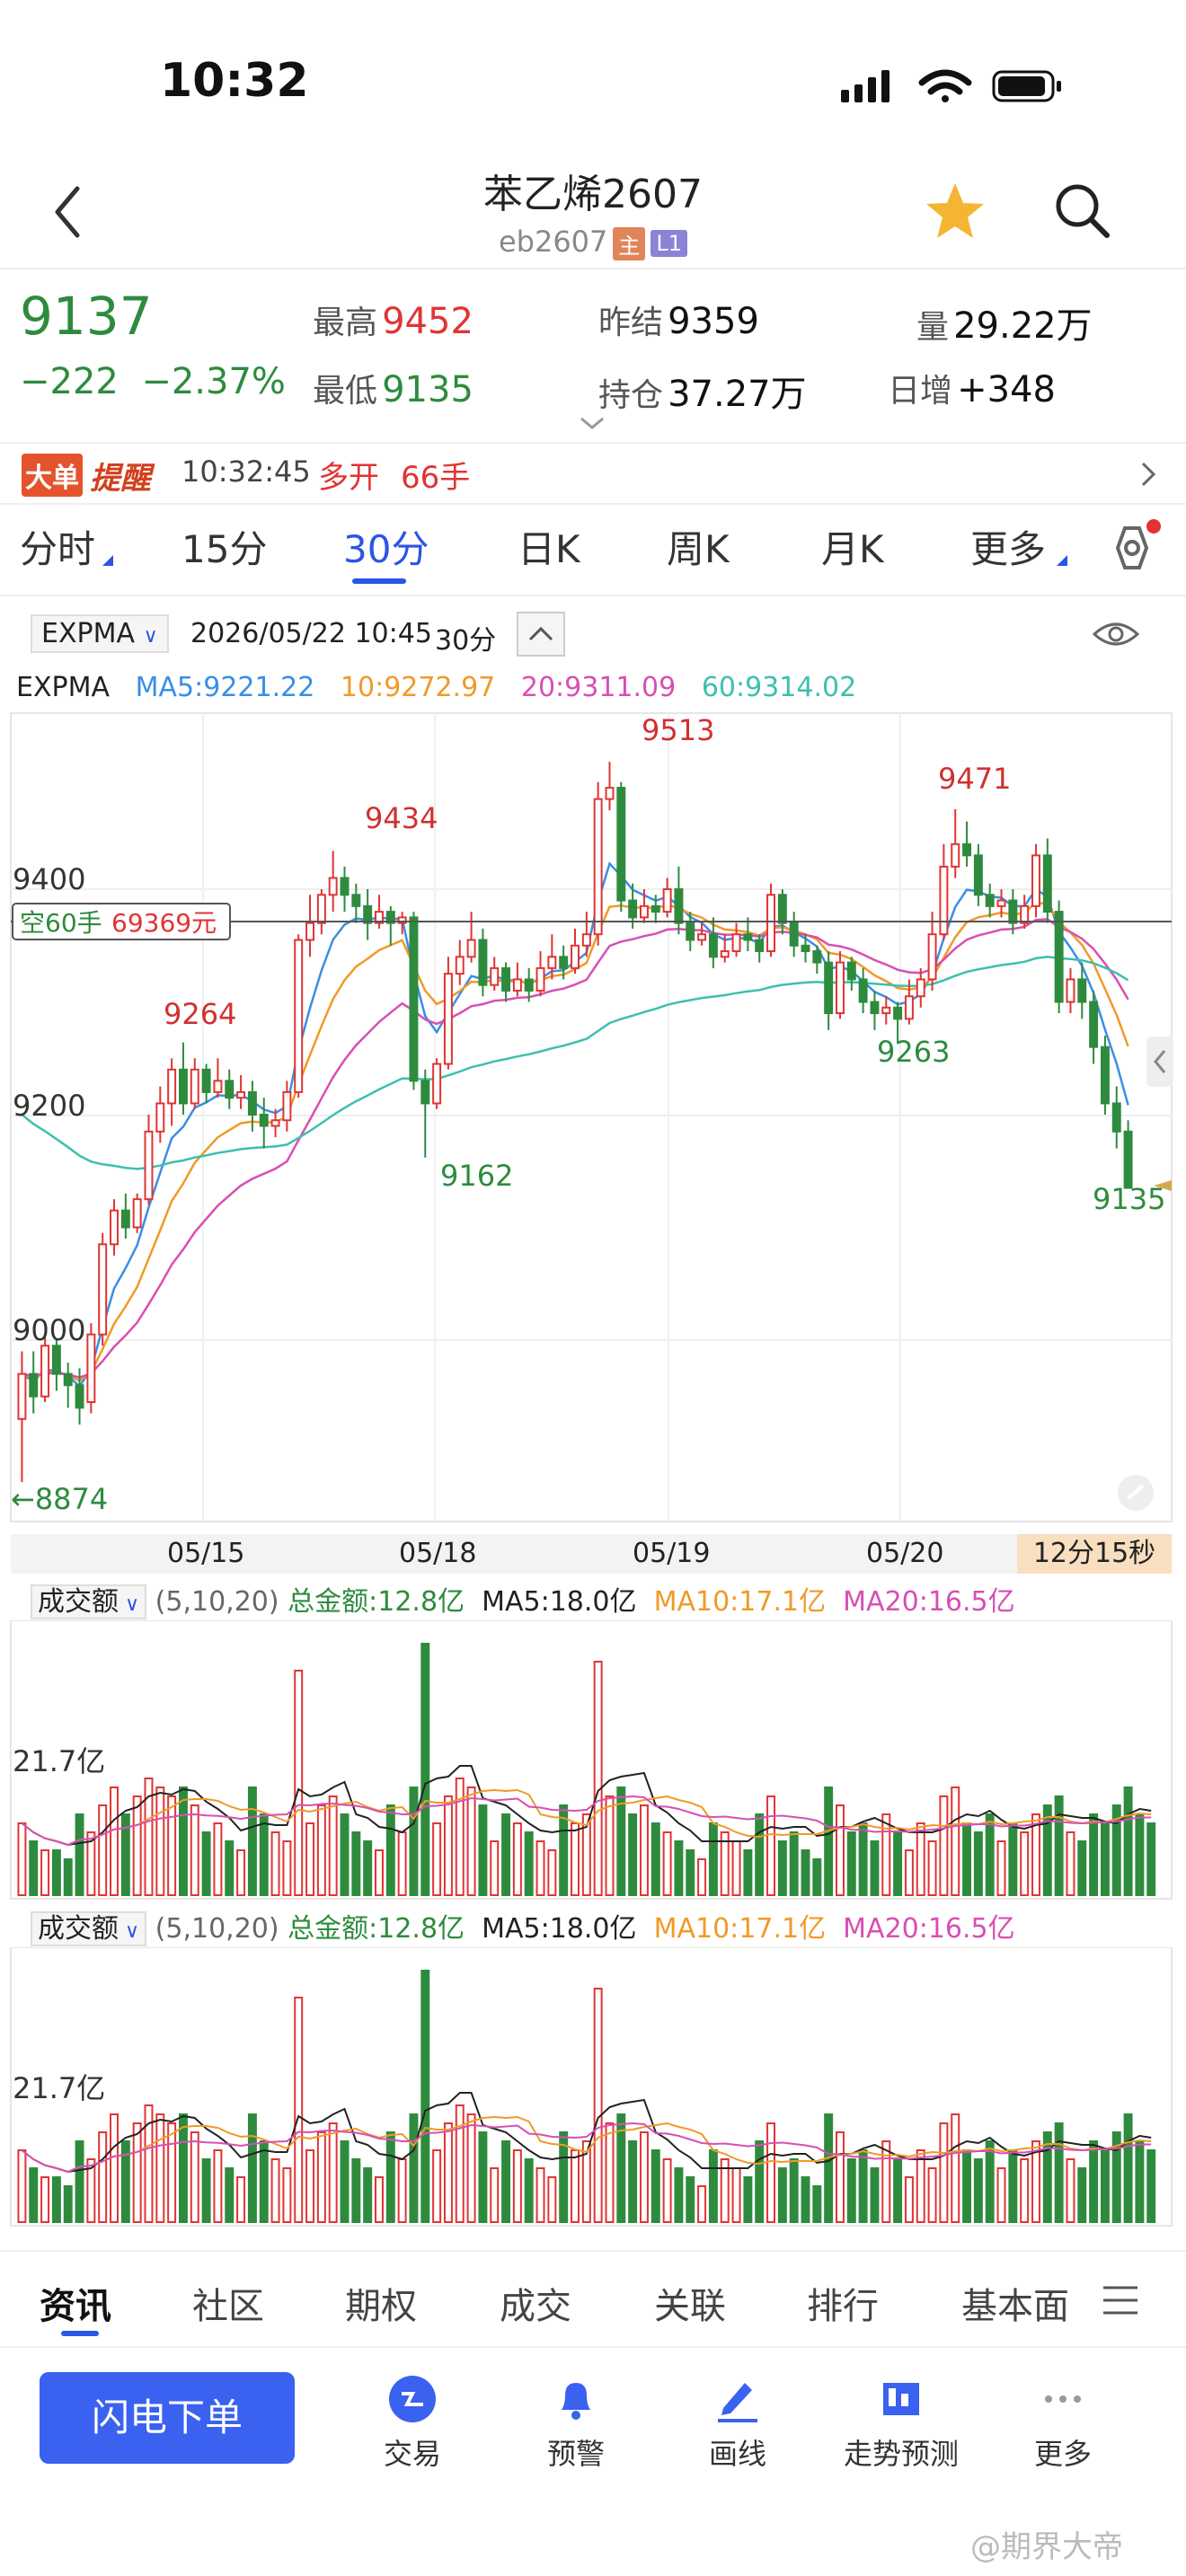  What do you see at coordinates (576, 2420) in the screenshot?
I see `nav-alert: 预警` at bounding box center [576, 2420].